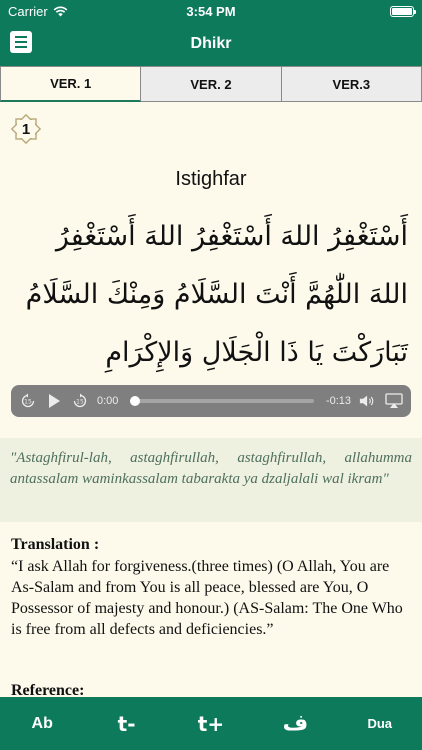  I want to click on dhikr-title: Istighfar, so click(211, 179).